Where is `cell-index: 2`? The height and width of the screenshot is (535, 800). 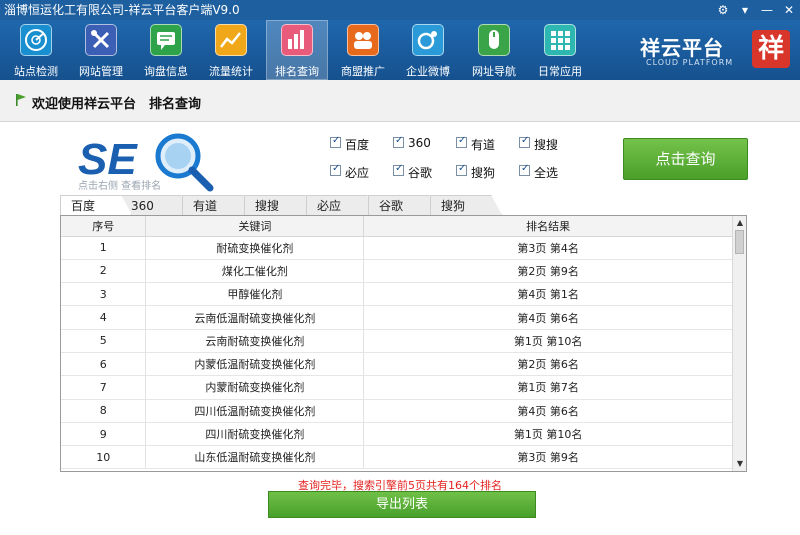 cell-index: 2 is located at coordinates (104, 271).